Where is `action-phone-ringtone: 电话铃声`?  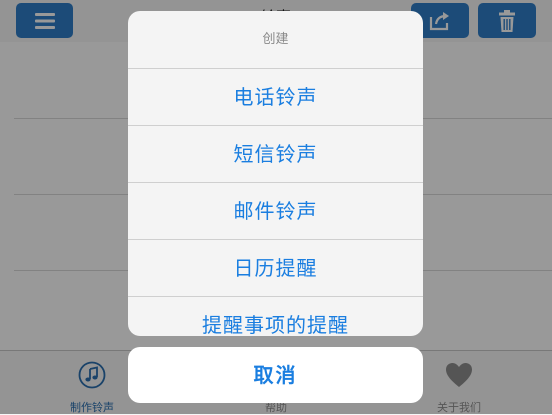
action-phone-ringtone: 电话铃声 is located at coordinates (275, 97).